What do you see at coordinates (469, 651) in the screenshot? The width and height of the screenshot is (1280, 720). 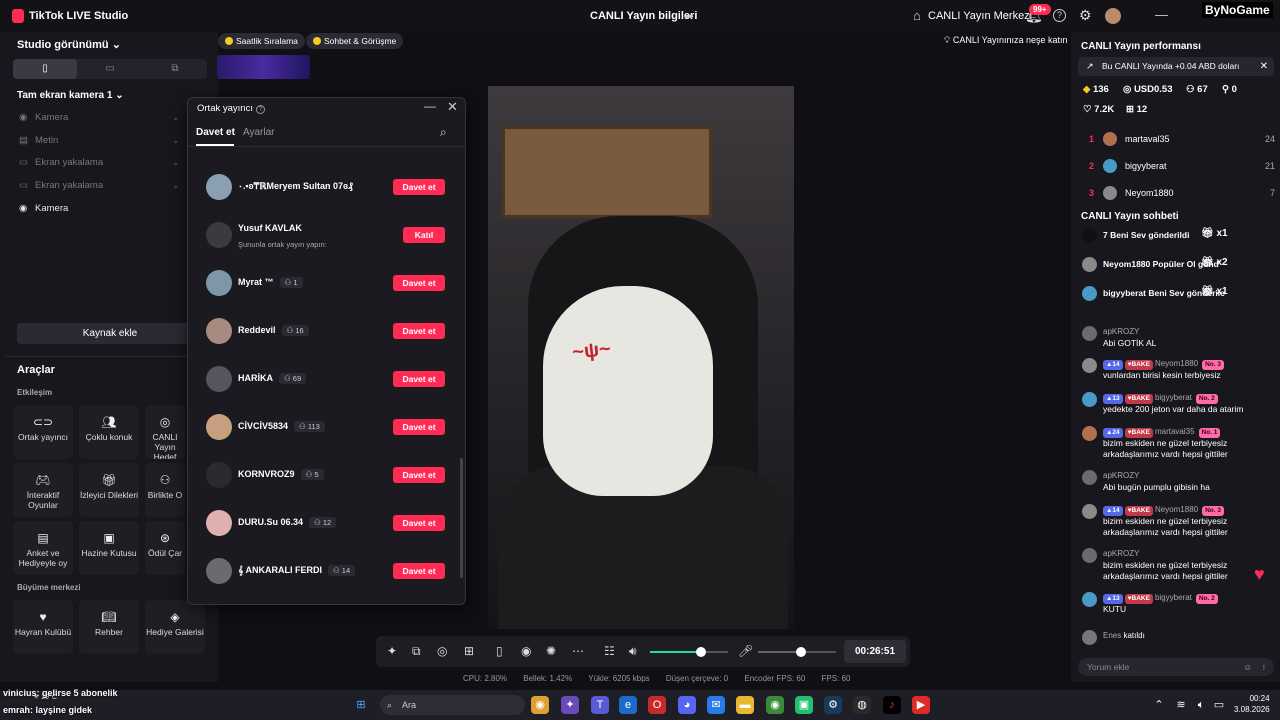 I see `add-media-icon: ⊞` at bounding box center [469, 651].